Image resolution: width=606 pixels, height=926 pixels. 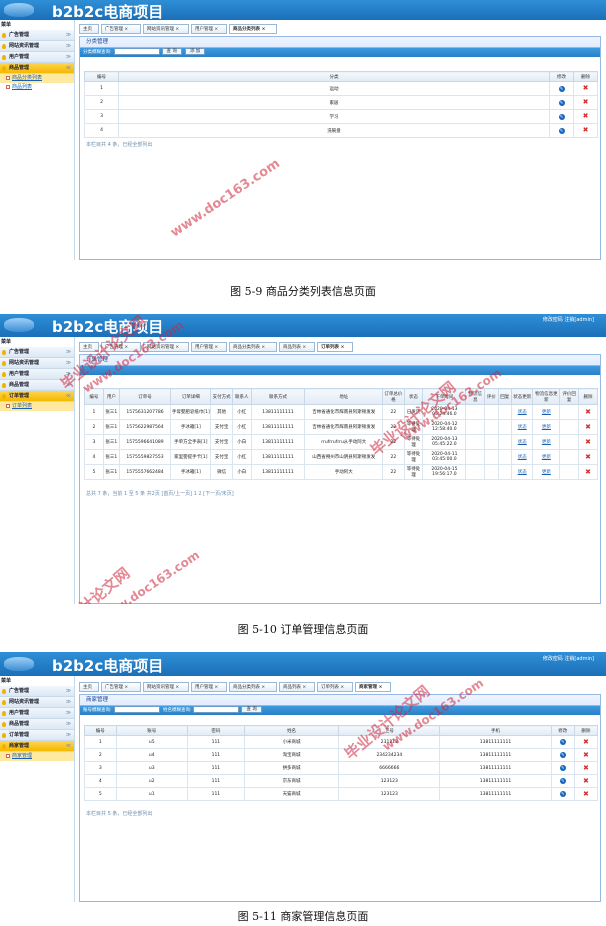 What do you see at coordinates (37, 78) in the screenshot?
I see `sidebar-item-category-list: 商品分类列表` at bounding box center [37, 78].